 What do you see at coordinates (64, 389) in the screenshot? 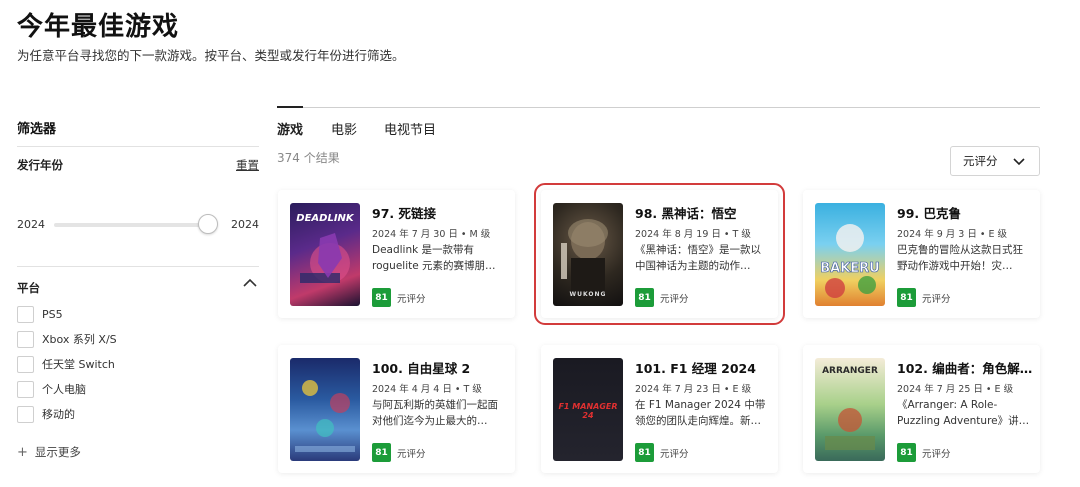
I see `checkbox-label: 个人电脑` at bounding box center [64, 389].